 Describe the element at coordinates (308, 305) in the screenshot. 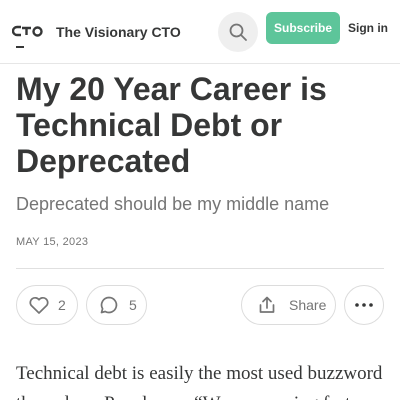

I see `share-label: Share` at that location.